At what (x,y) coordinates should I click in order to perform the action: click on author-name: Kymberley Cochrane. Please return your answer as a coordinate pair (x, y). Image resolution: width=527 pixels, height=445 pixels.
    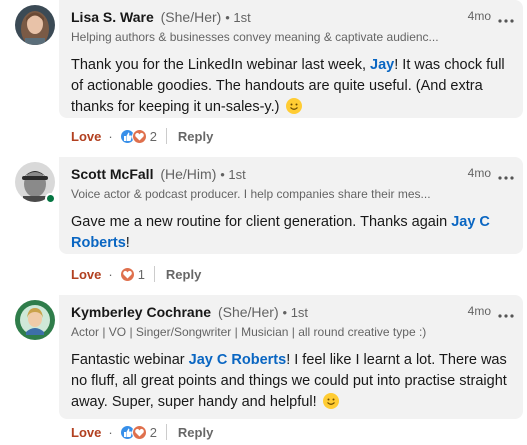
    Looking at the image, I should click on (141, 312).